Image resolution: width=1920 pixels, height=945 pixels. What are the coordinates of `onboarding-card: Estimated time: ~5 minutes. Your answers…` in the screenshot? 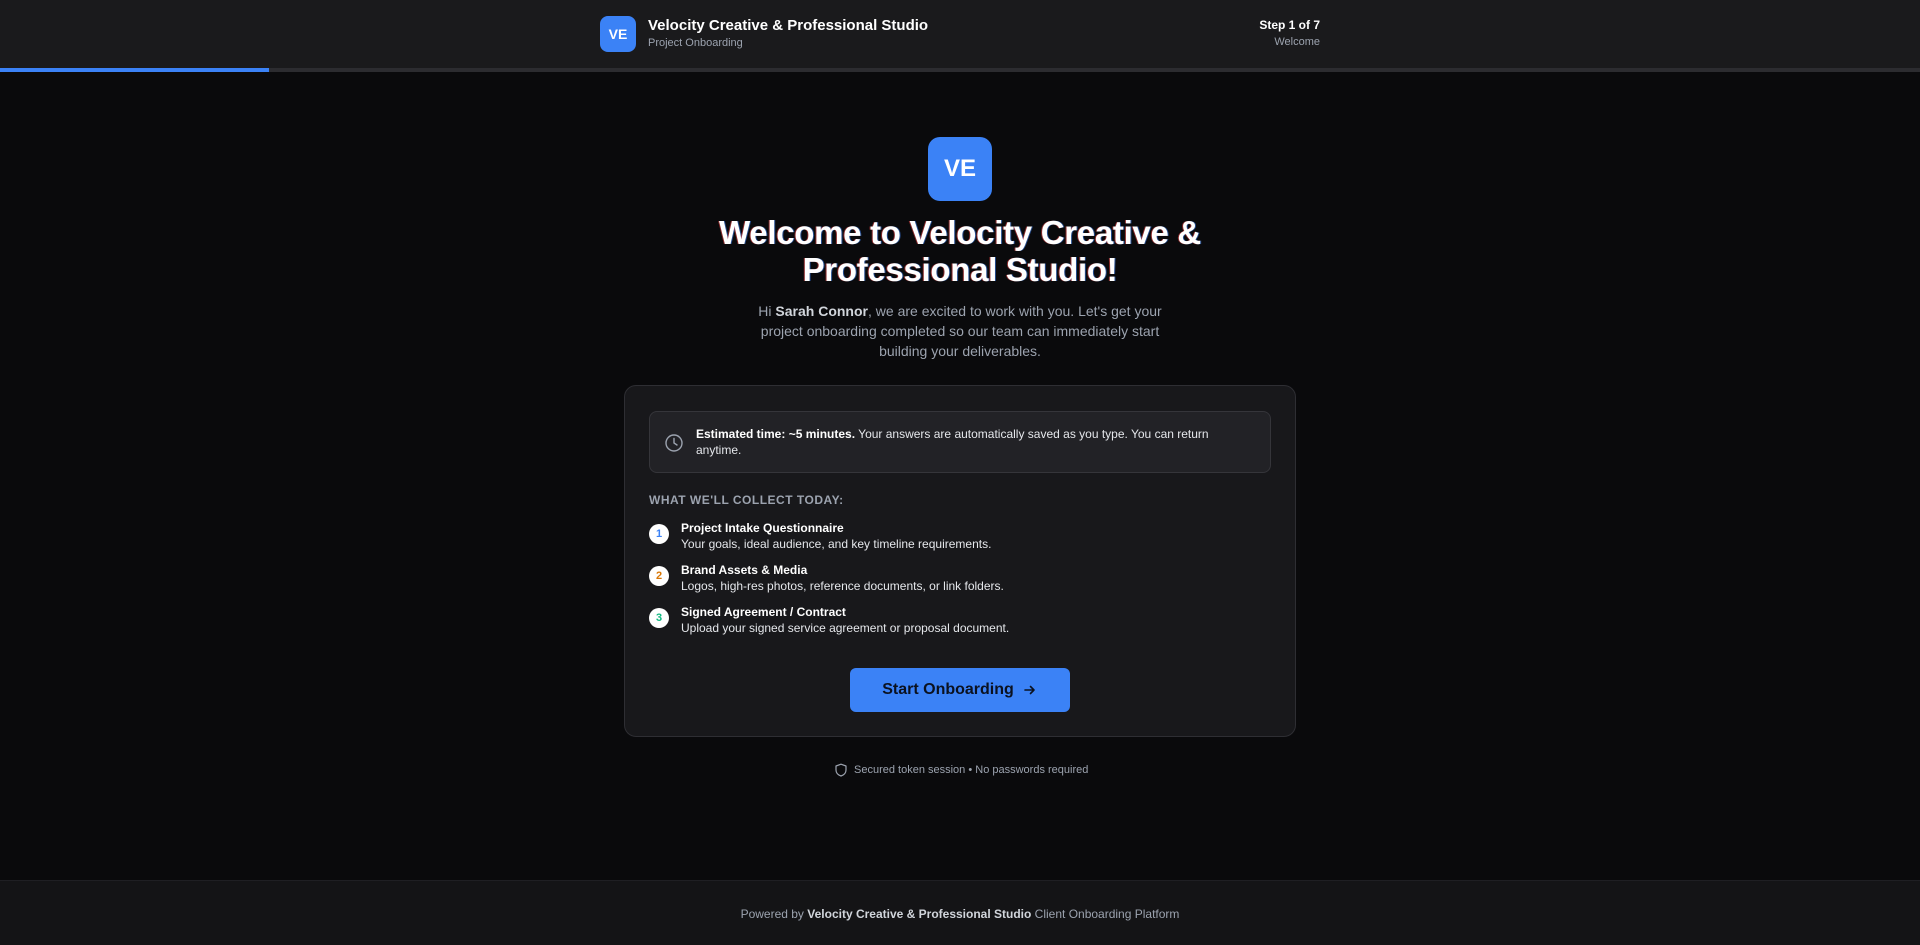 It's located at (960, 561).